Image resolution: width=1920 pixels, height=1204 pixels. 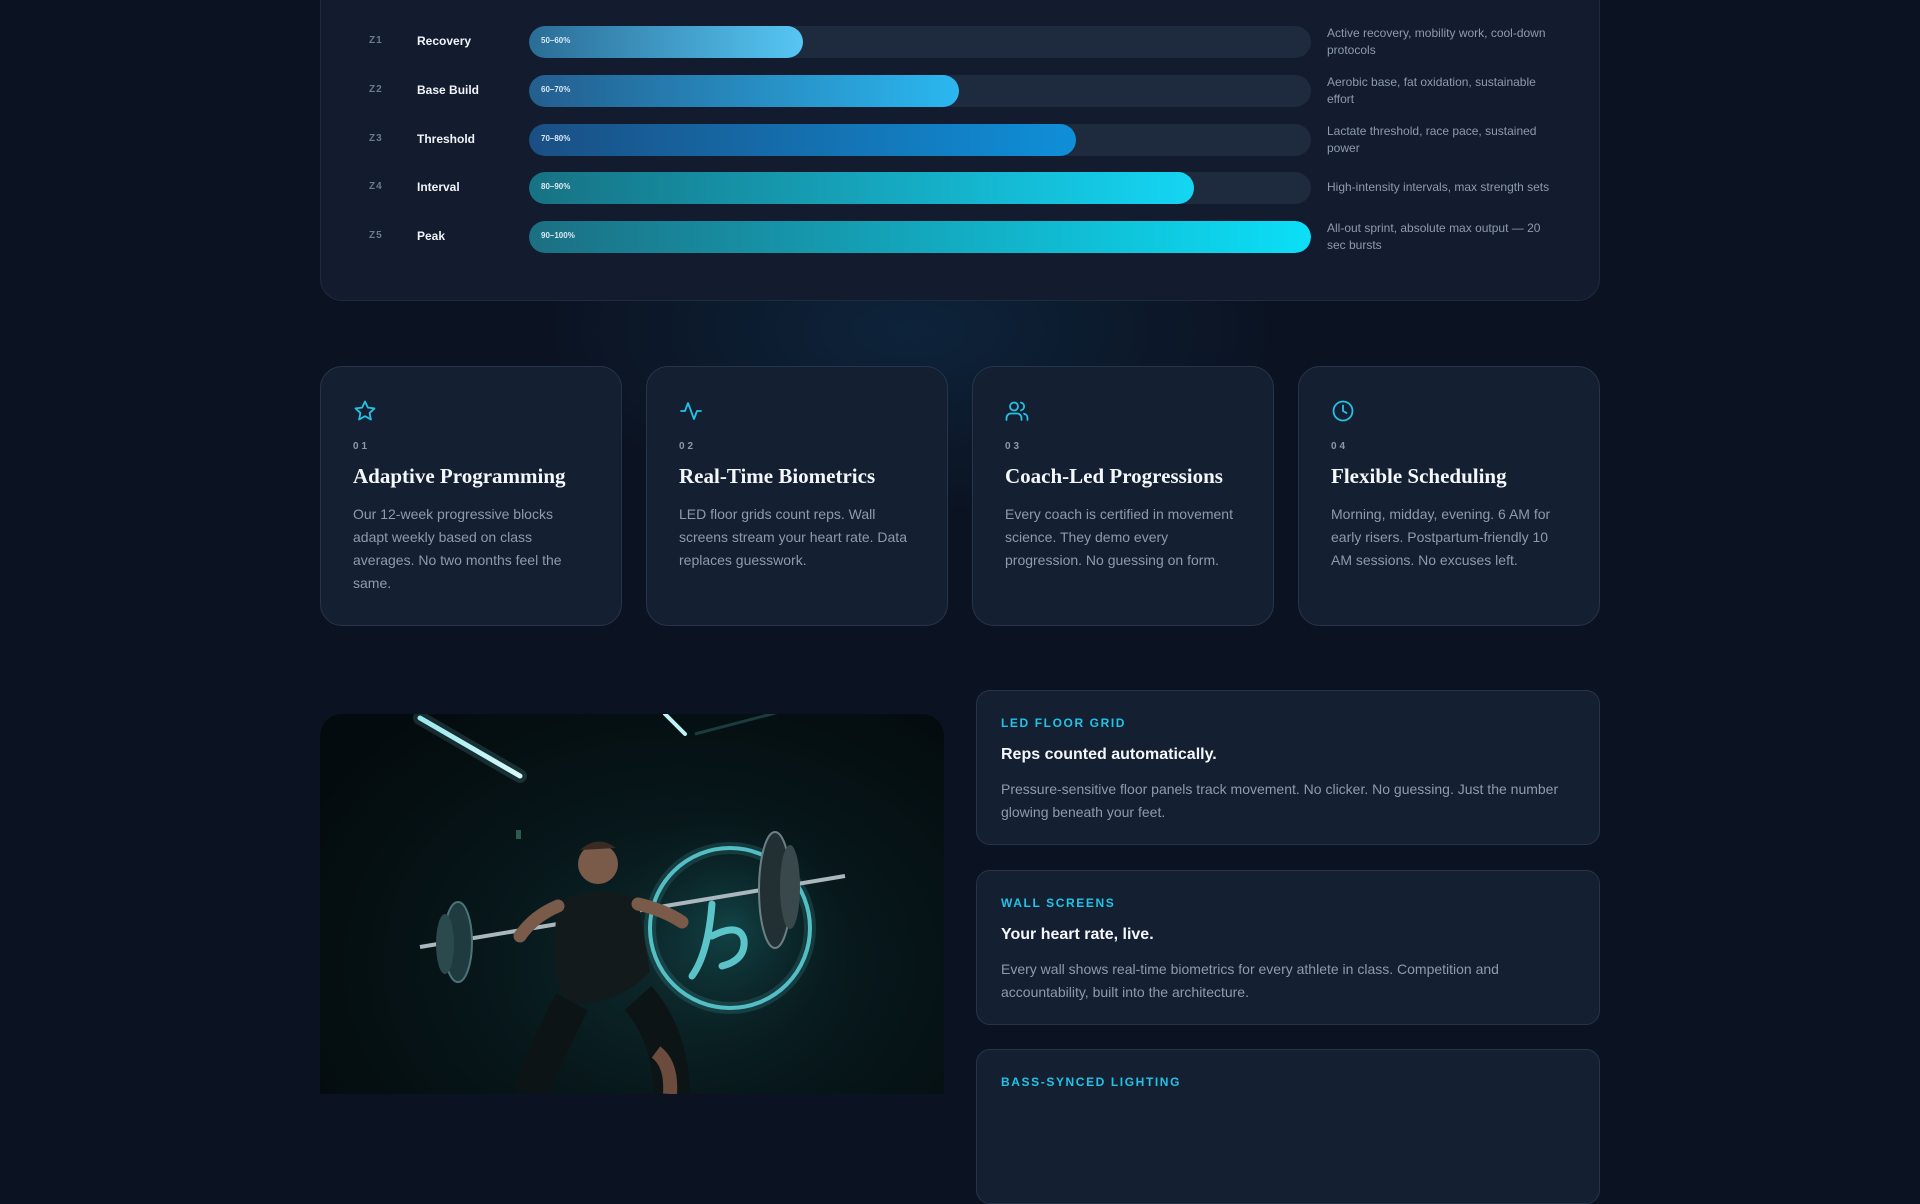 What do you see at coordinates (365, 410) in the screenshot?
I see `star-icon` at bounding box center [365, 410].